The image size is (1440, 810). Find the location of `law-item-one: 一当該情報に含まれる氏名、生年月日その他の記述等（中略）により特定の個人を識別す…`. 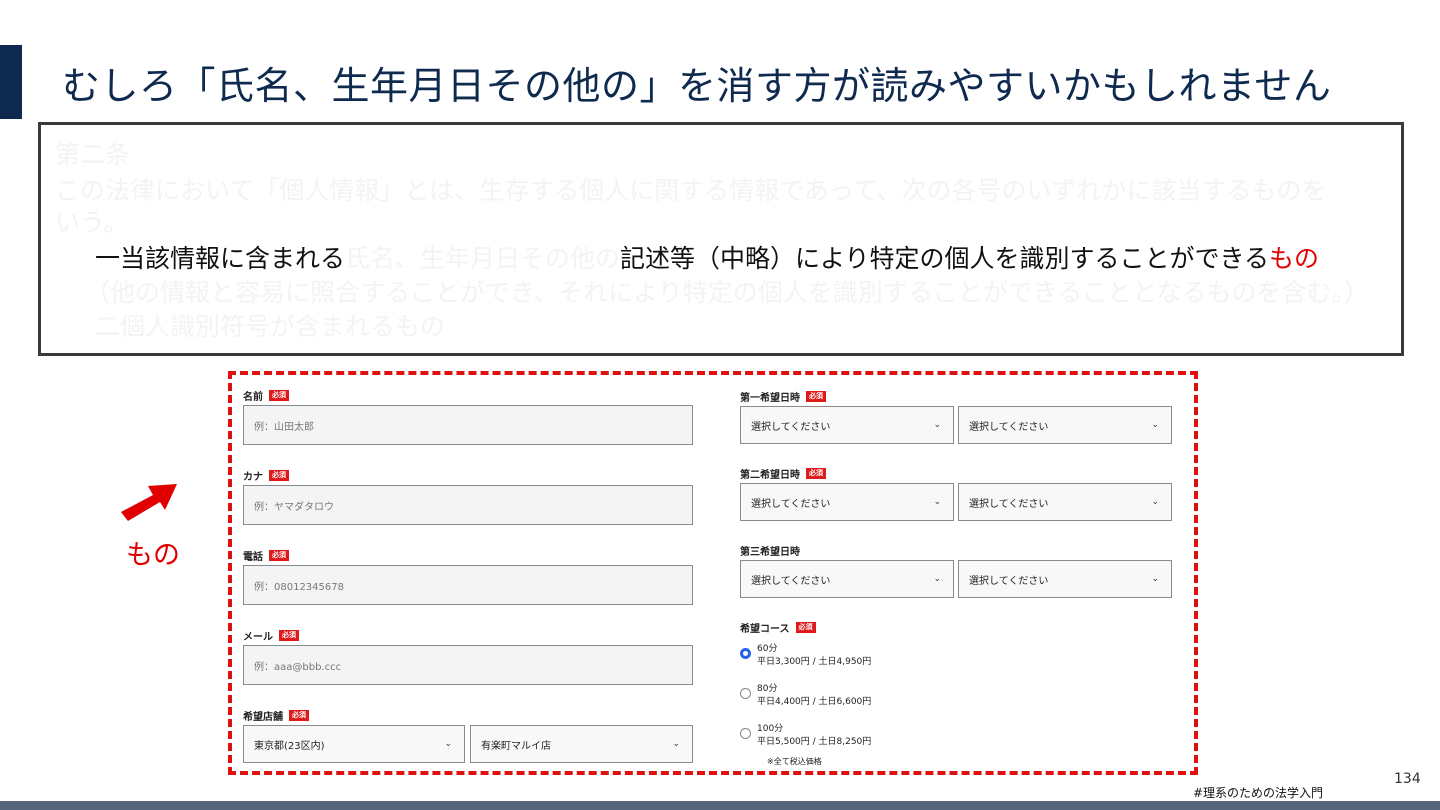

law-item-one: 一当該情報に含まれる氏名、生年月日その他の記述等（中略）により特定の個人を識別す… is located at coordinates (707, 259).